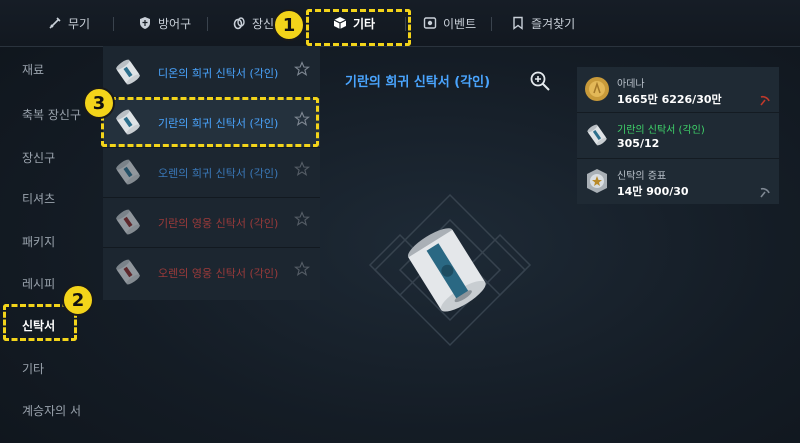  I want to click on item-name: 디온의 희귀 신탁서 (각인), so click(218, 73).